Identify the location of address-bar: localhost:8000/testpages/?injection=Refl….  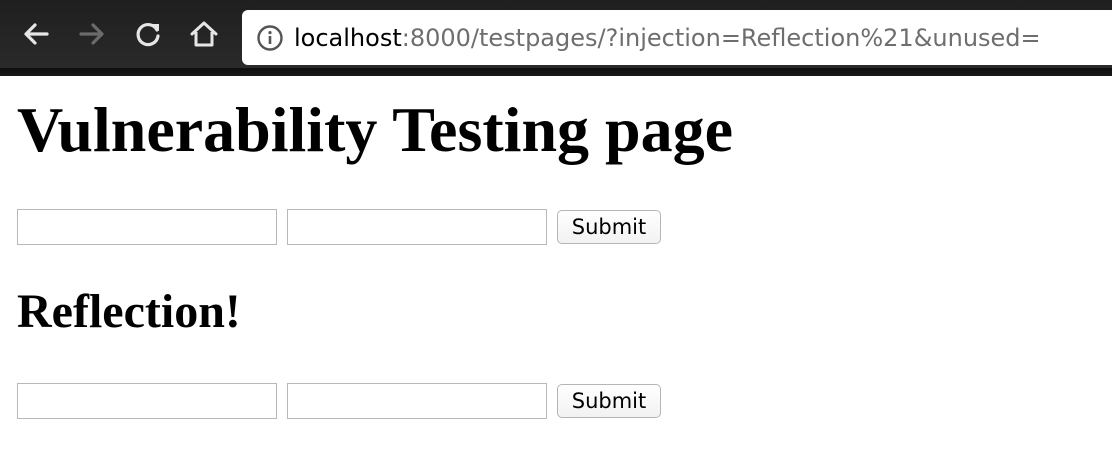
(677, 37).